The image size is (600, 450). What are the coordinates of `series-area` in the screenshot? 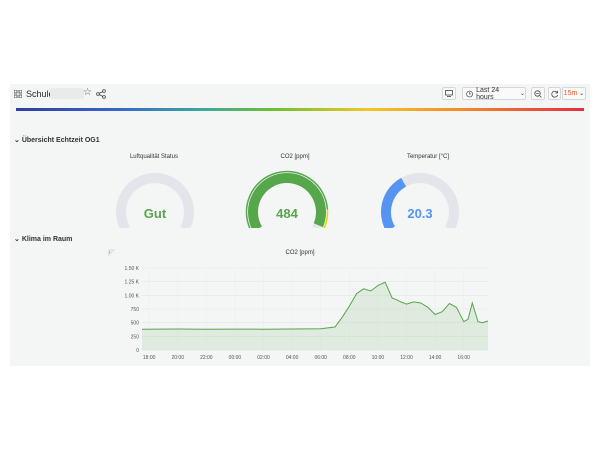 It's located at (315, 316).